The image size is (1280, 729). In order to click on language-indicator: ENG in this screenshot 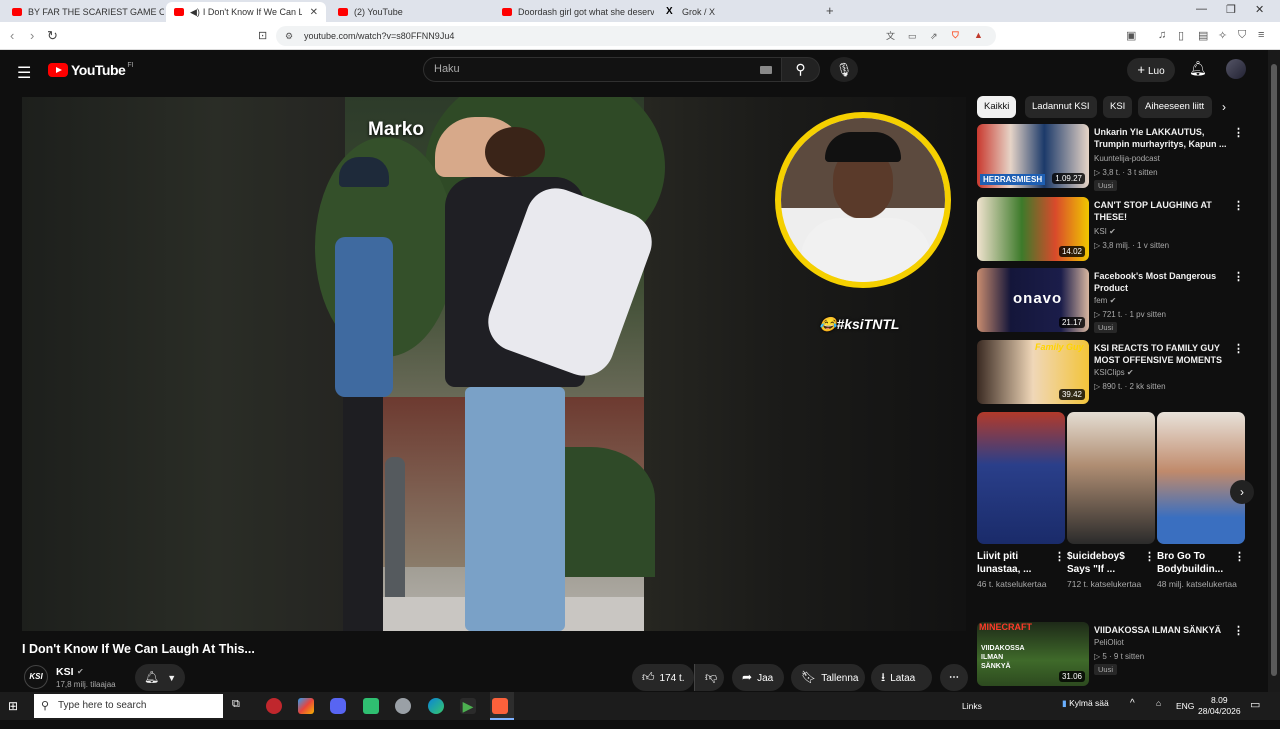, I will do `click(1185, 715)`.